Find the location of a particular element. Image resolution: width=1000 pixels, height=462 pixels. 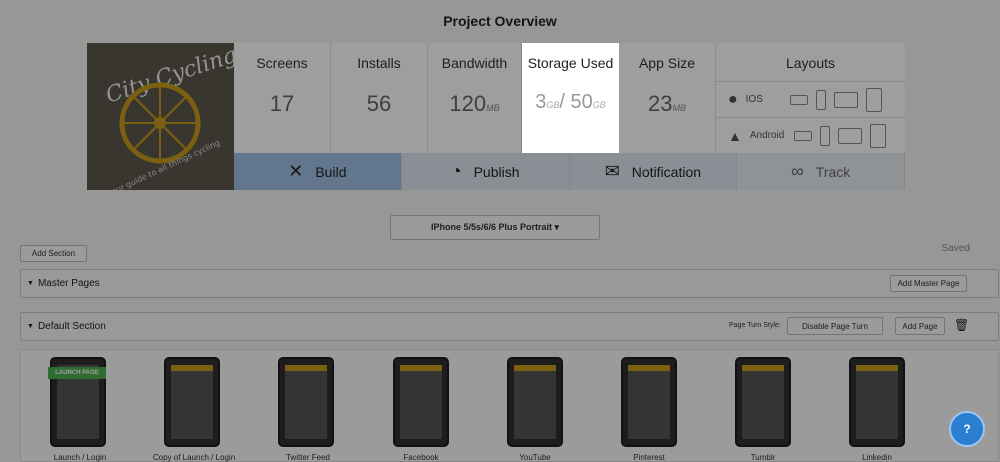

layout-os-label: Android is located at coordinates (767, 135).